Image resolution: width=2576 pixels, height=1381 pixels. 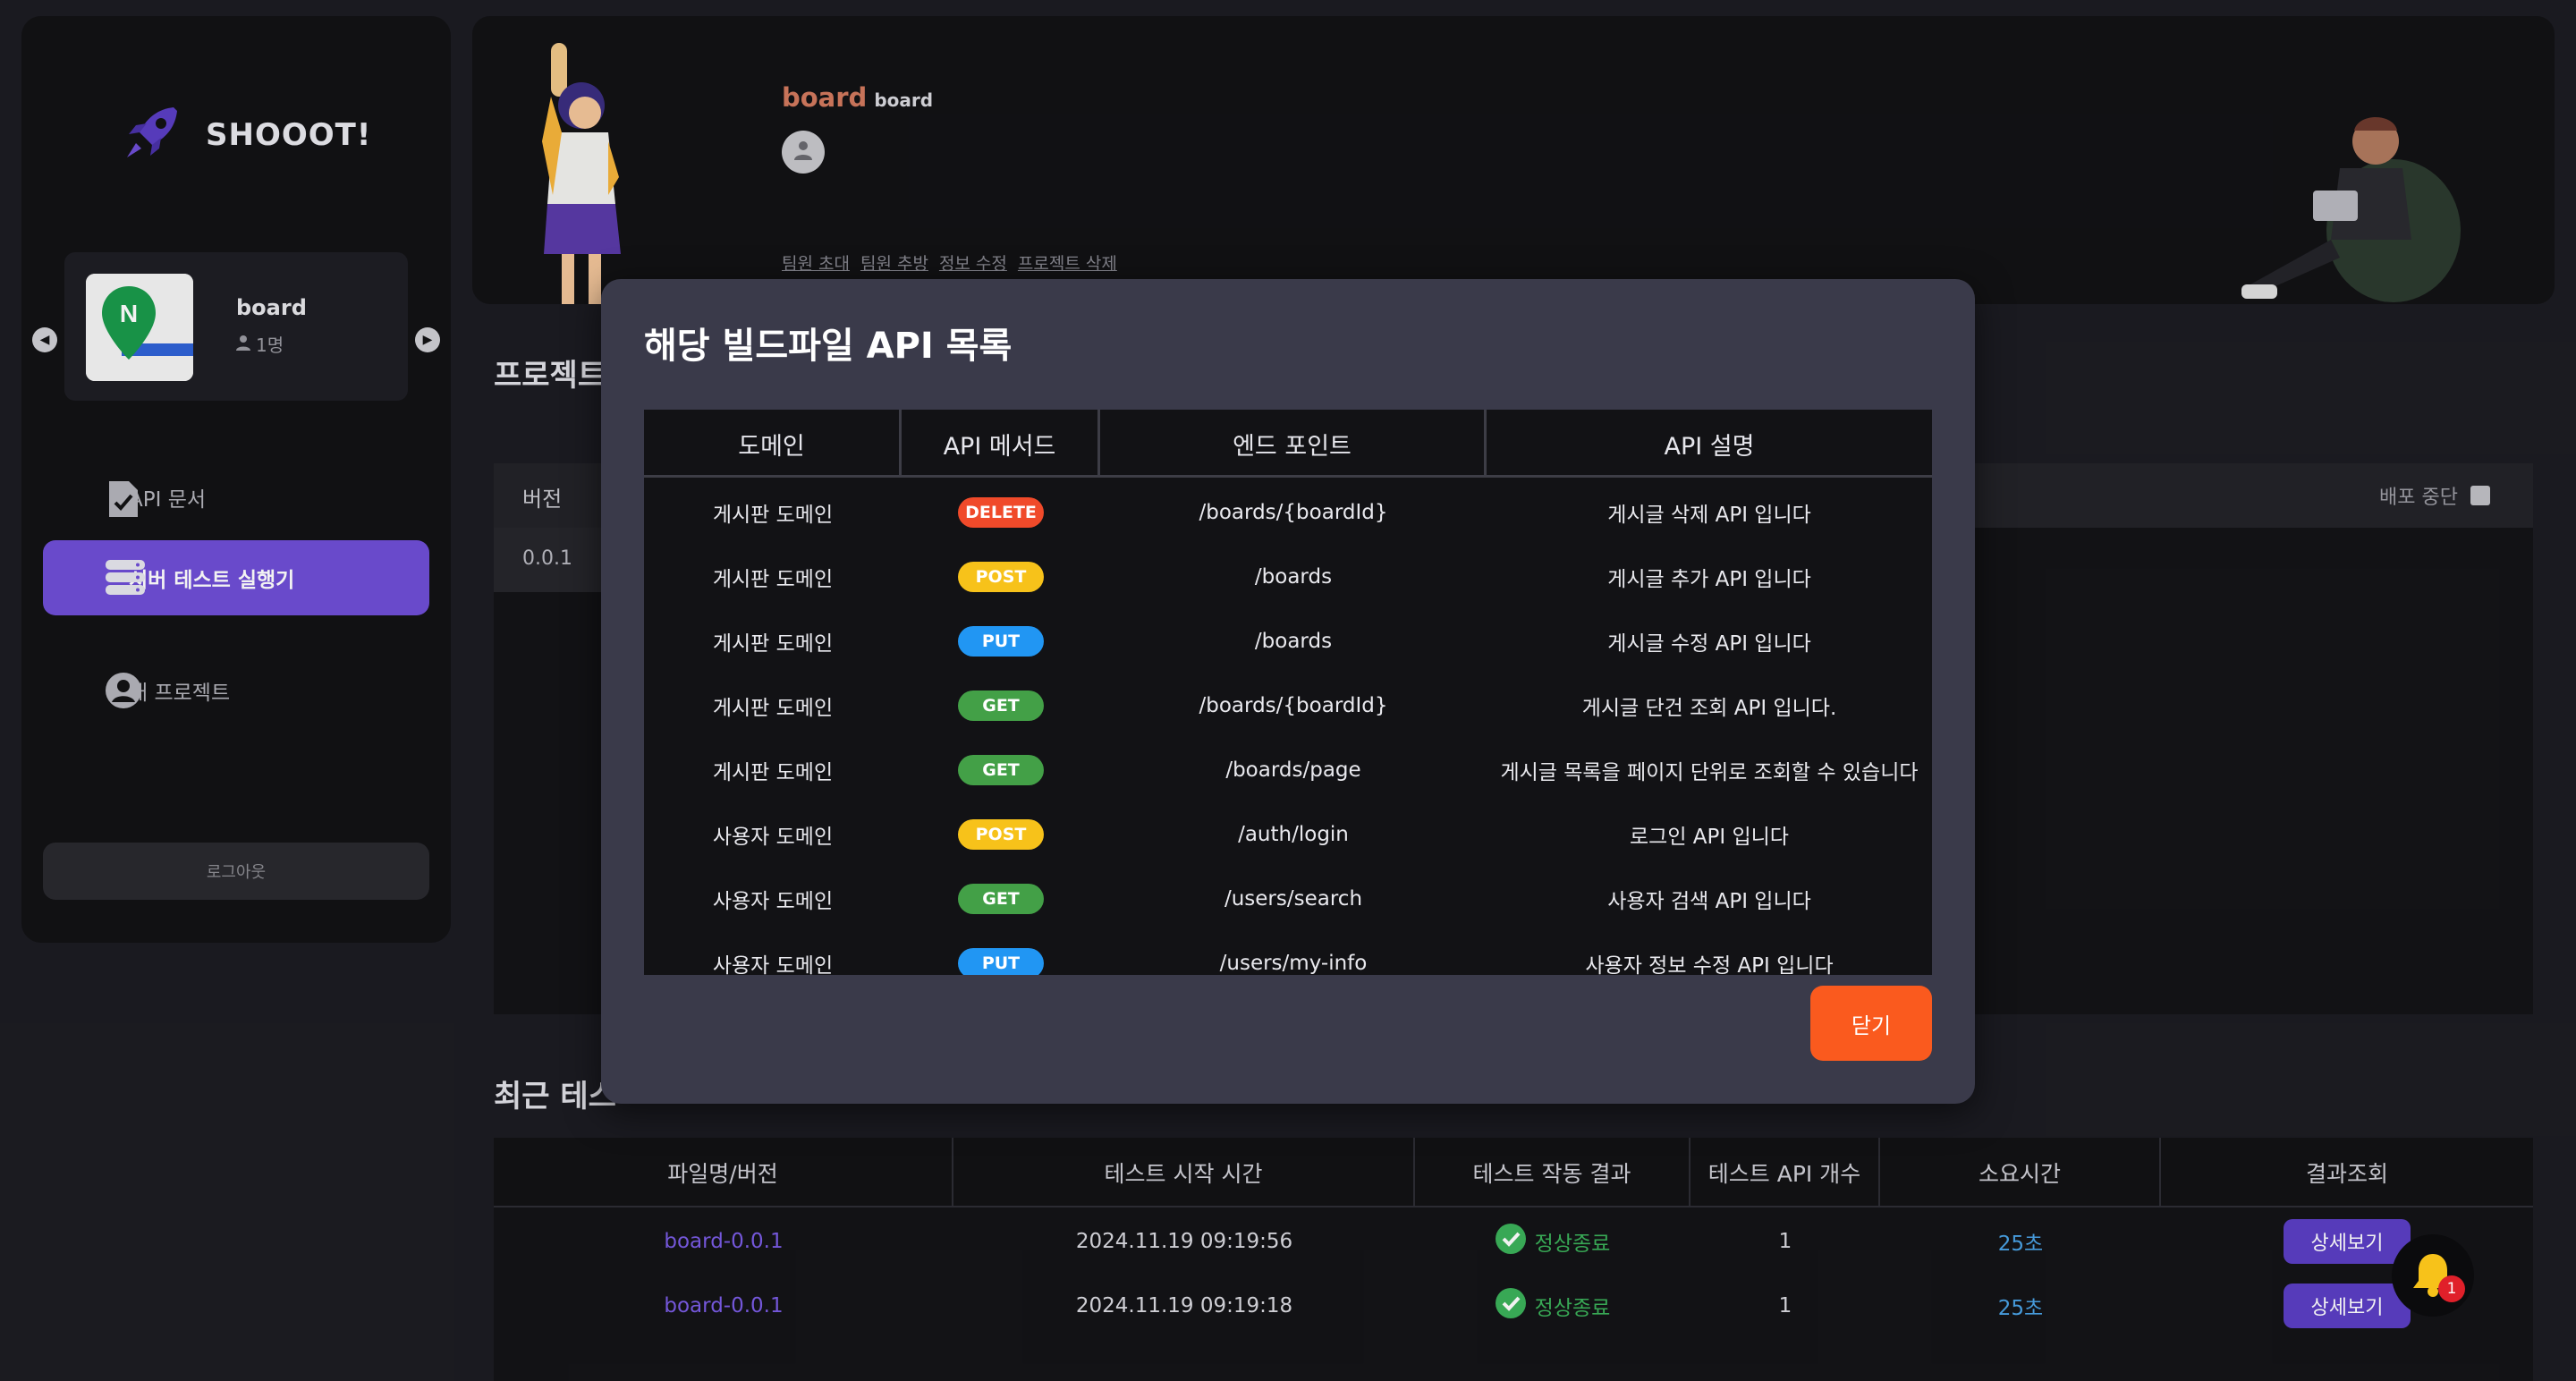 I want to click on api-table-header: 도메인 API 메서드 엔드 포인트 API 설명, so click(x=1288, y=444).